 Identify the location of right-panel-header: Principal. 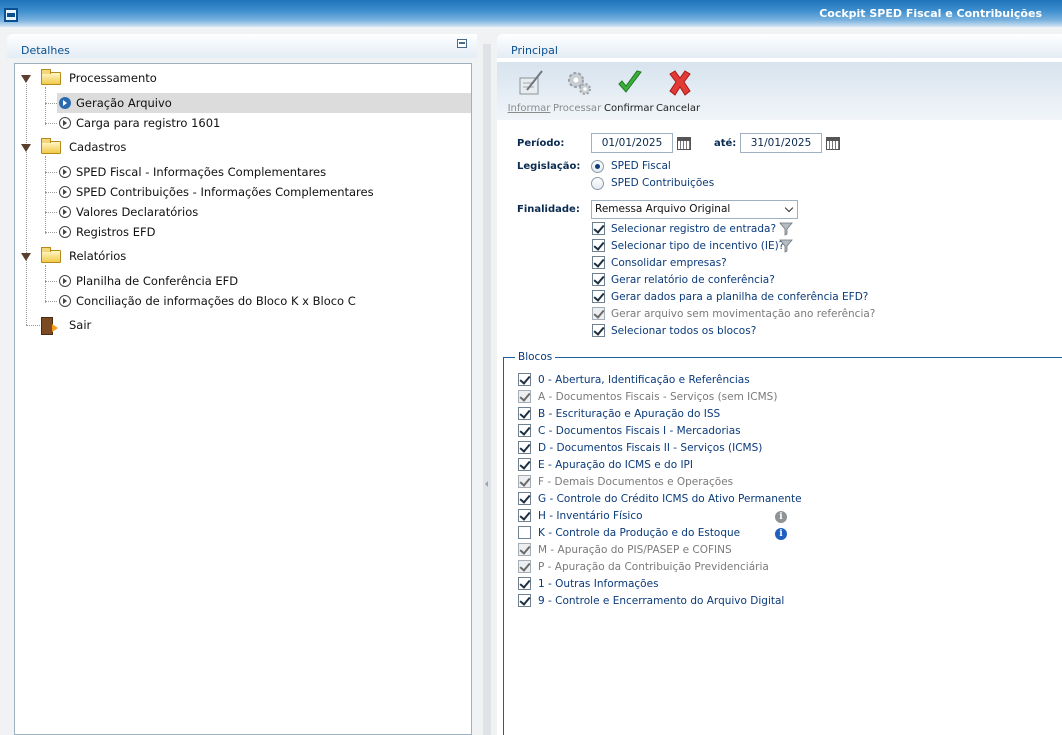
(779, 46).